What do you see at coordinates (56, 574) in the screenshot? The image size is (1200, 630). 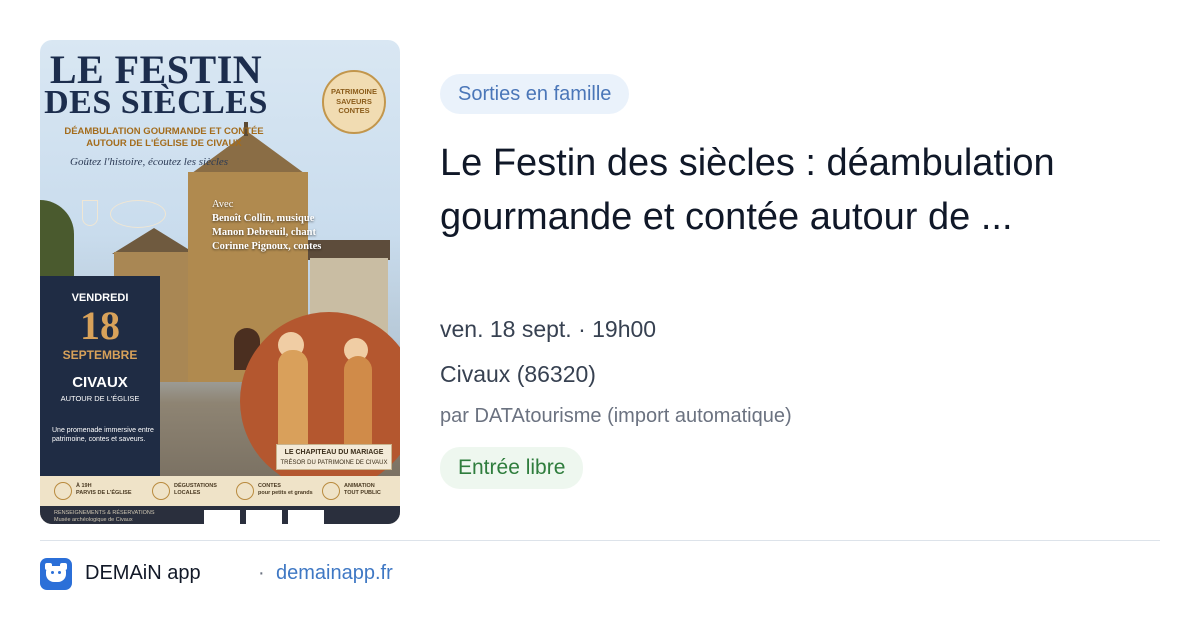 I see `demain-app-icon` at bounding box center [56, 574].